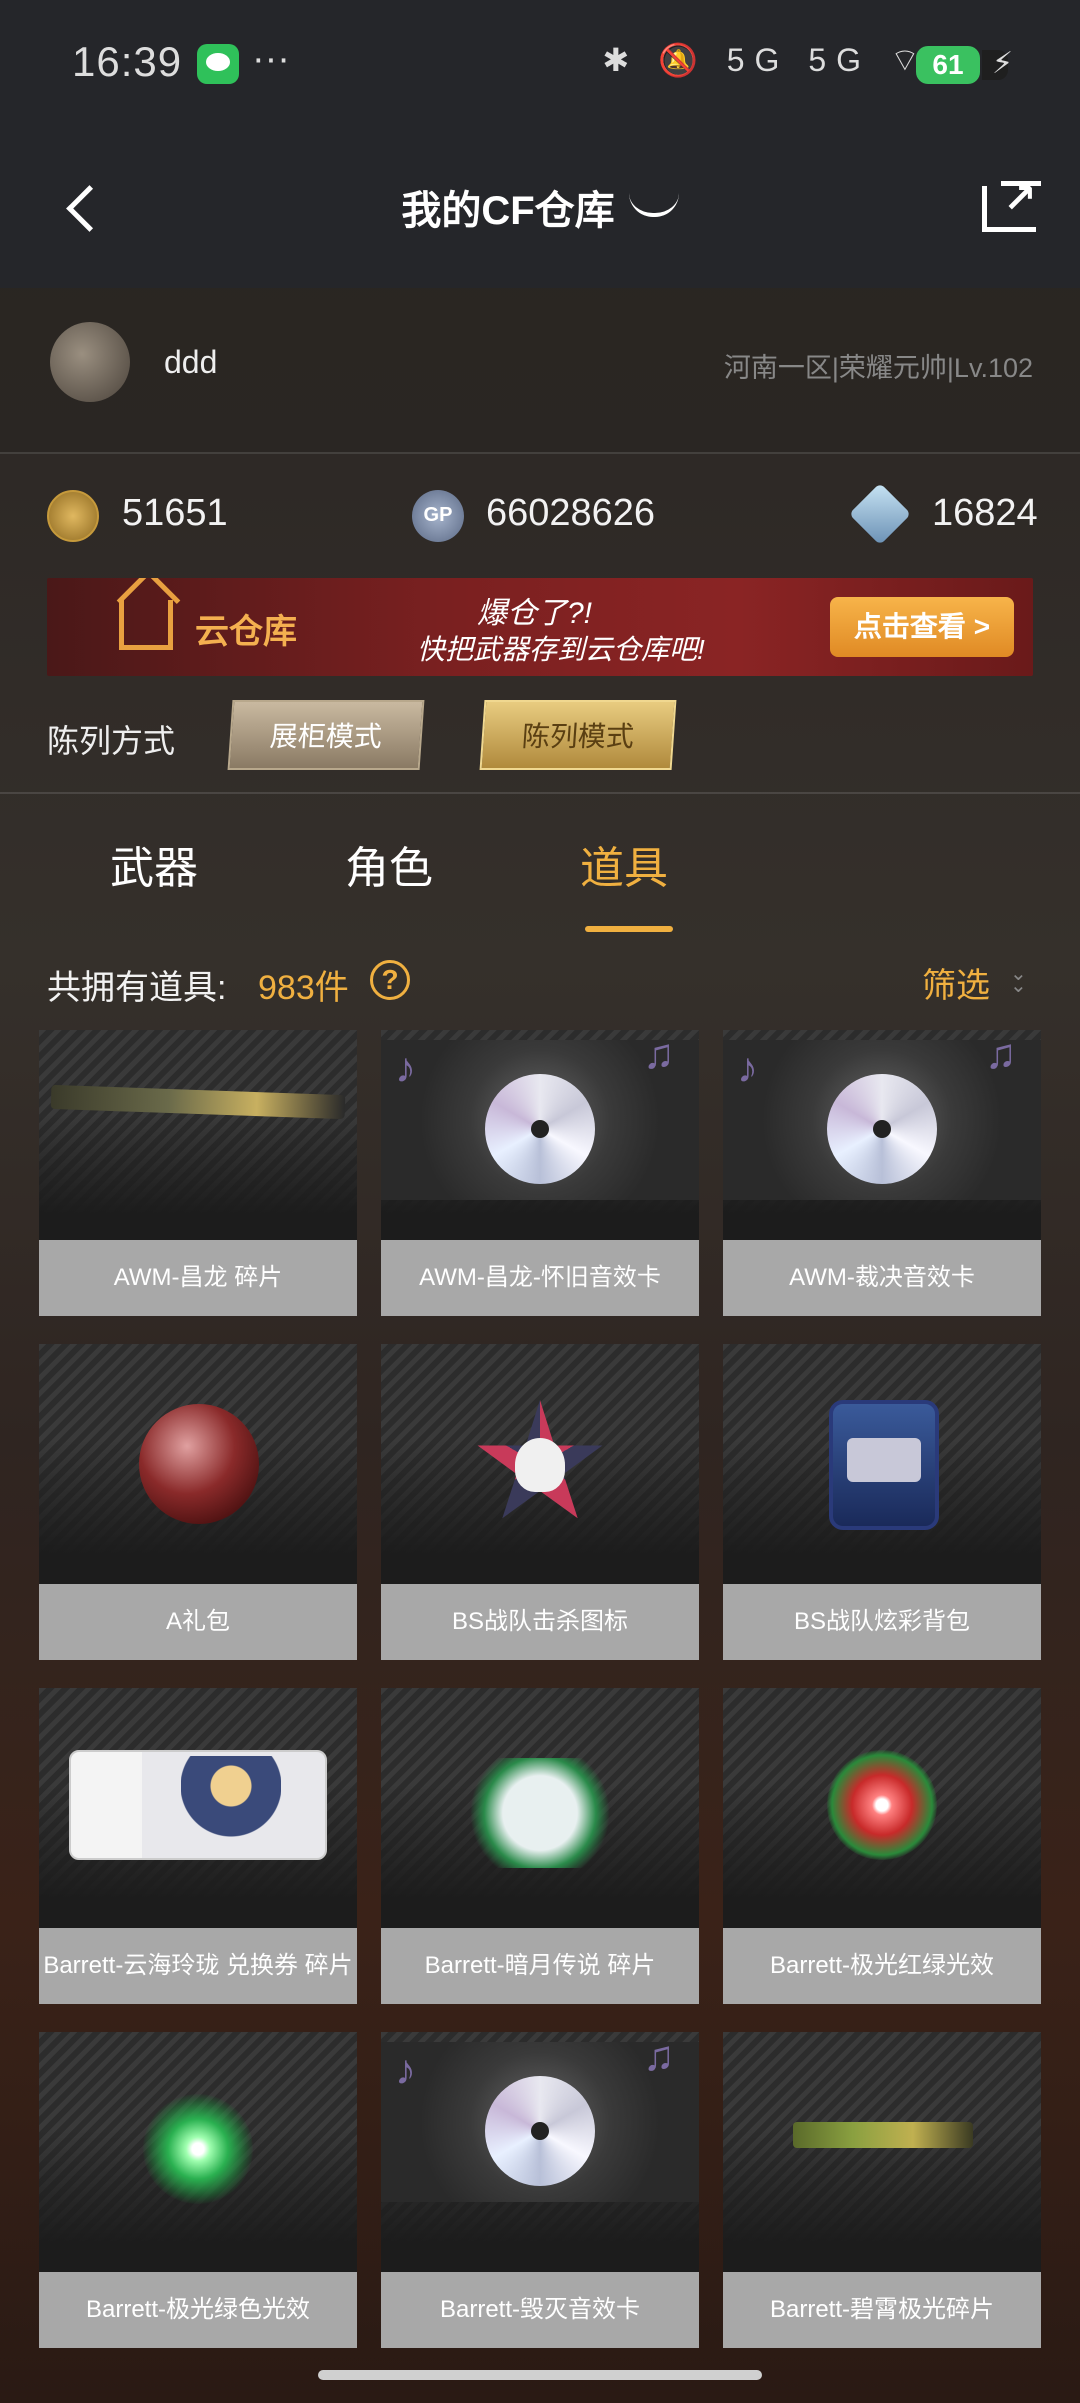  What do you see at coordinates (73, 516) in the screenshot?
I see `cf-coin-icon` at bounding box center [73, 516].